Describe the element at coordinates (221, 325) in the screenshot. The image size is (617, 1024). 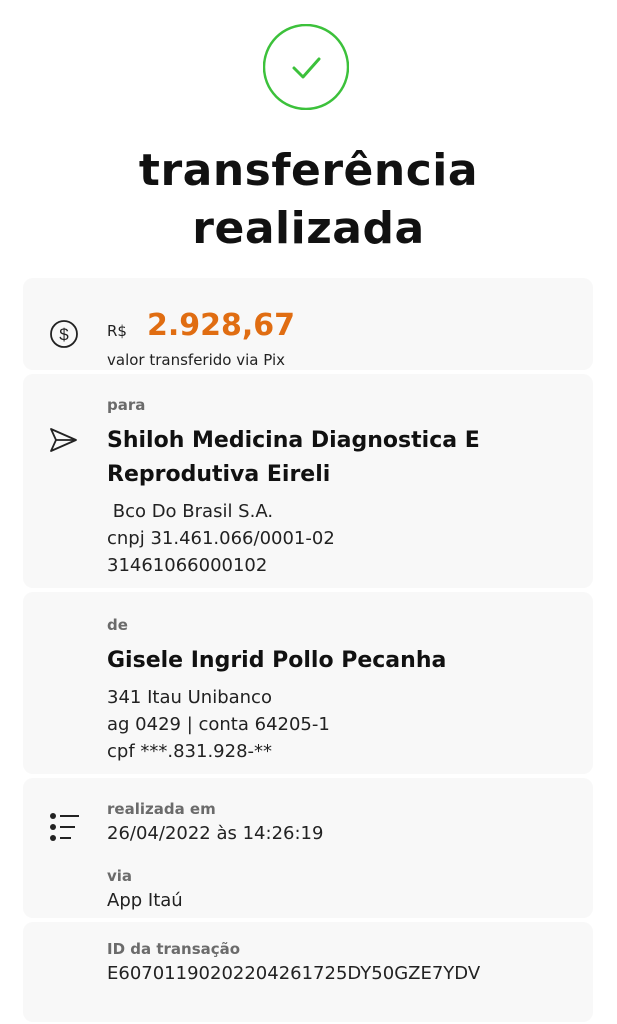
I see `amount-value: 2.928,67` at that location.